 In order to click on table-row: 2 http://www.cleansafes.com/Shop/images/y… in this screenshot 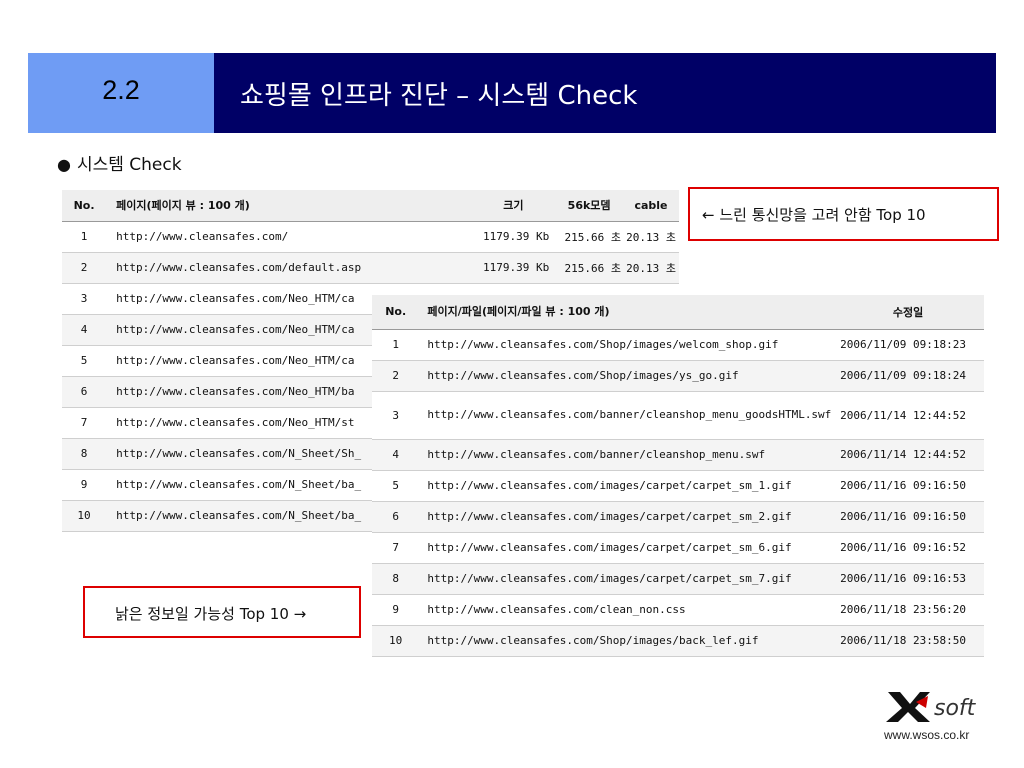, I will do `click(678, 376)`.